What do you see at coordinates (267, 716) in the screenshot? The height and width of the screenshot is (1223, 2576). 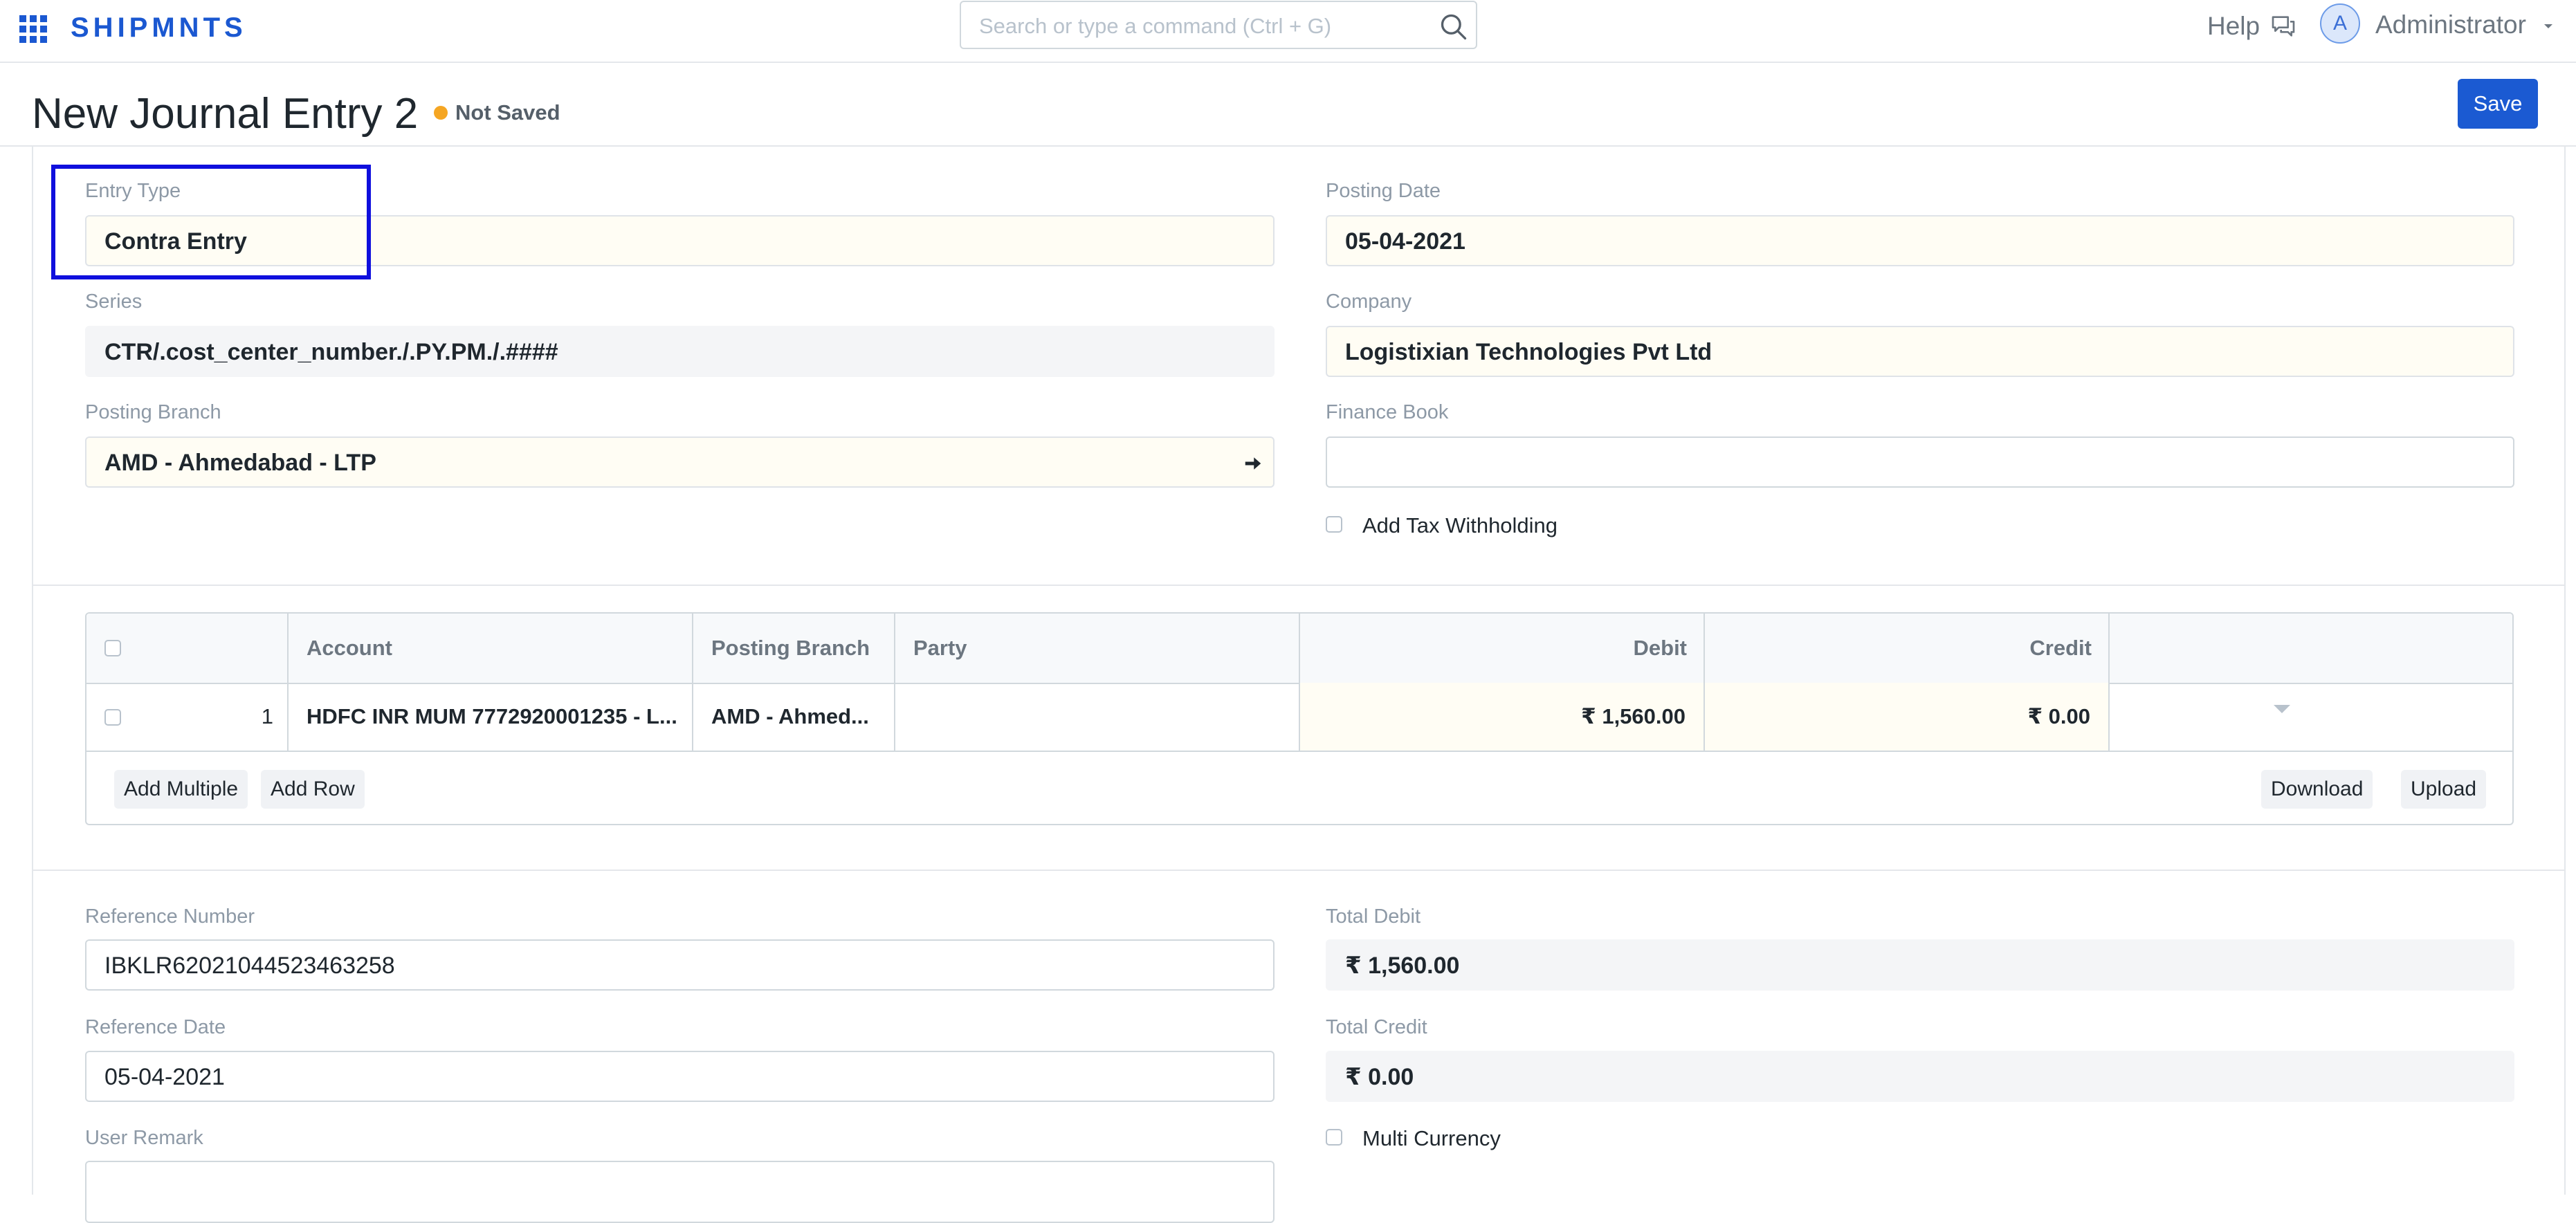 I see `row-index: 1` at bounding box center [267, 716].